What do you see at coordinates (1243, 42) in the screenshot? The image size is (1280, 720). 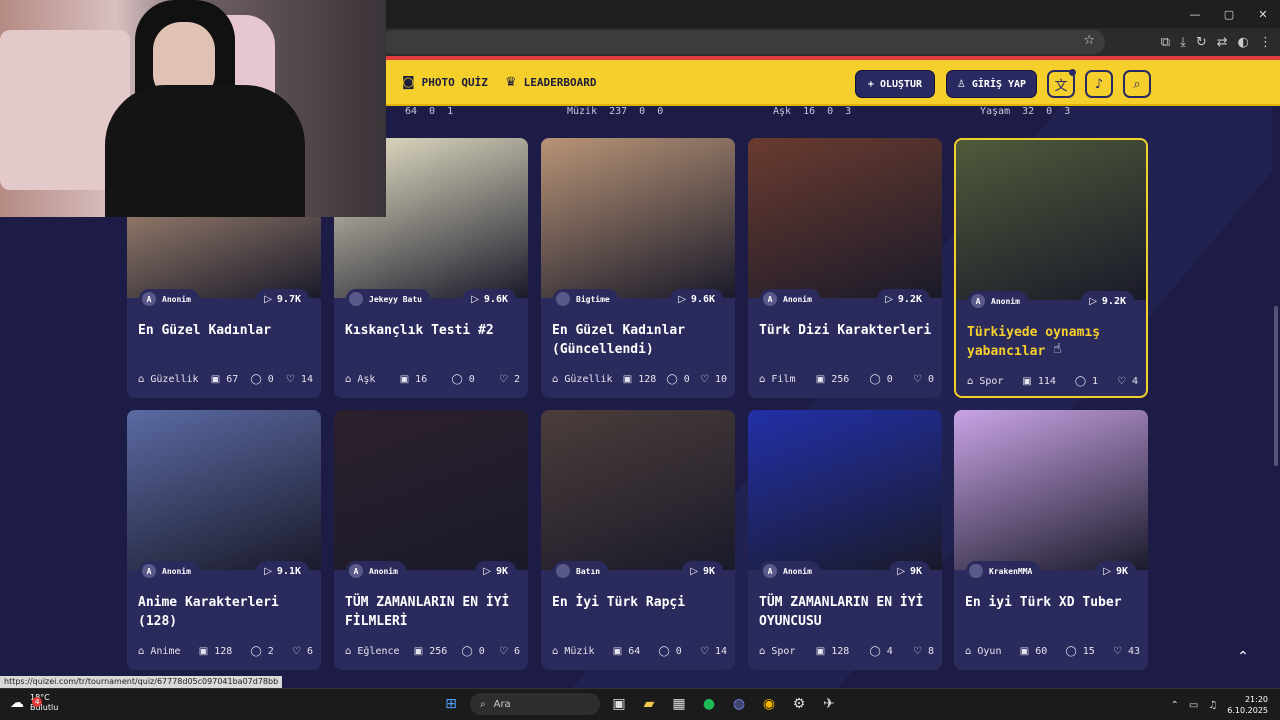 I see `profile-icon: ◐` at bounding box center [1243, 42].